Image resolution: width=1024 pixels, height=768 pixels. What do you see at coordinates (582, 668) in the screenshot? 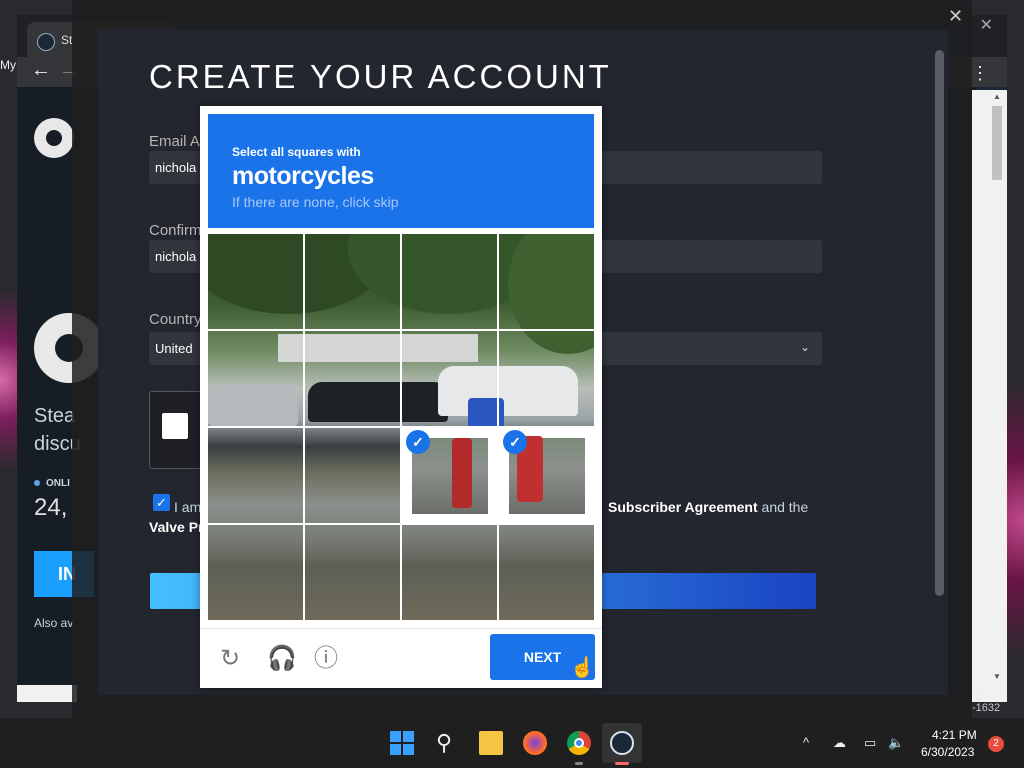
I see `hand-cursor-icon: ☝` at bounding box center [582, 668].